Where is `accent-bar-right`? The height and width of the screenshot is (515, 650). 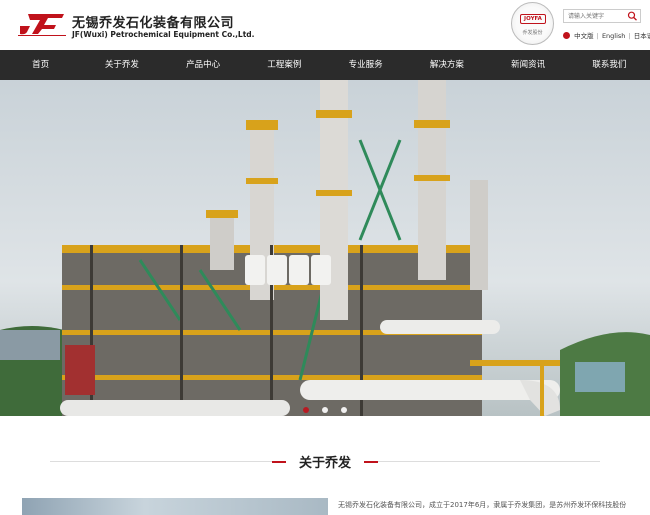
accent-bar-right is located at coordinates (371, 462).